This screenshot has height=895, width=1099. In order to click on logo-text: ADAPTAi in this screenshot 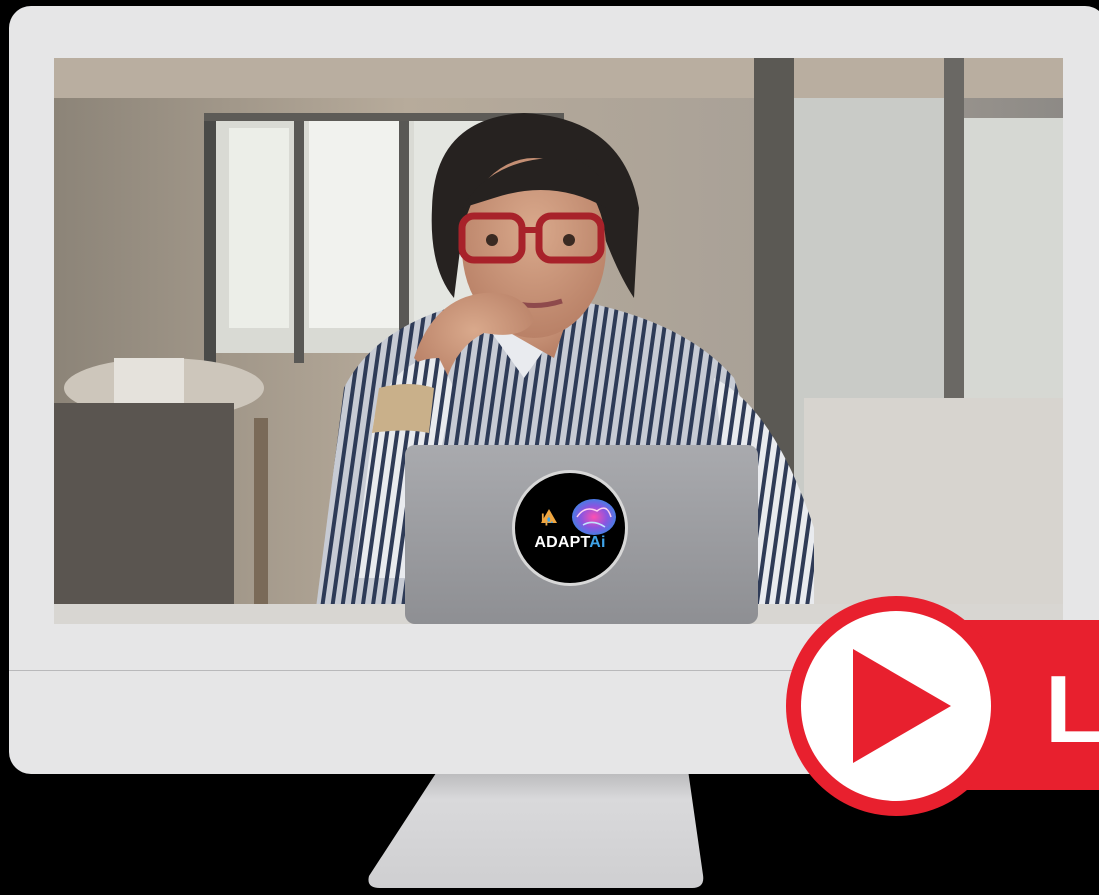, I will do `click(570, 543)`.